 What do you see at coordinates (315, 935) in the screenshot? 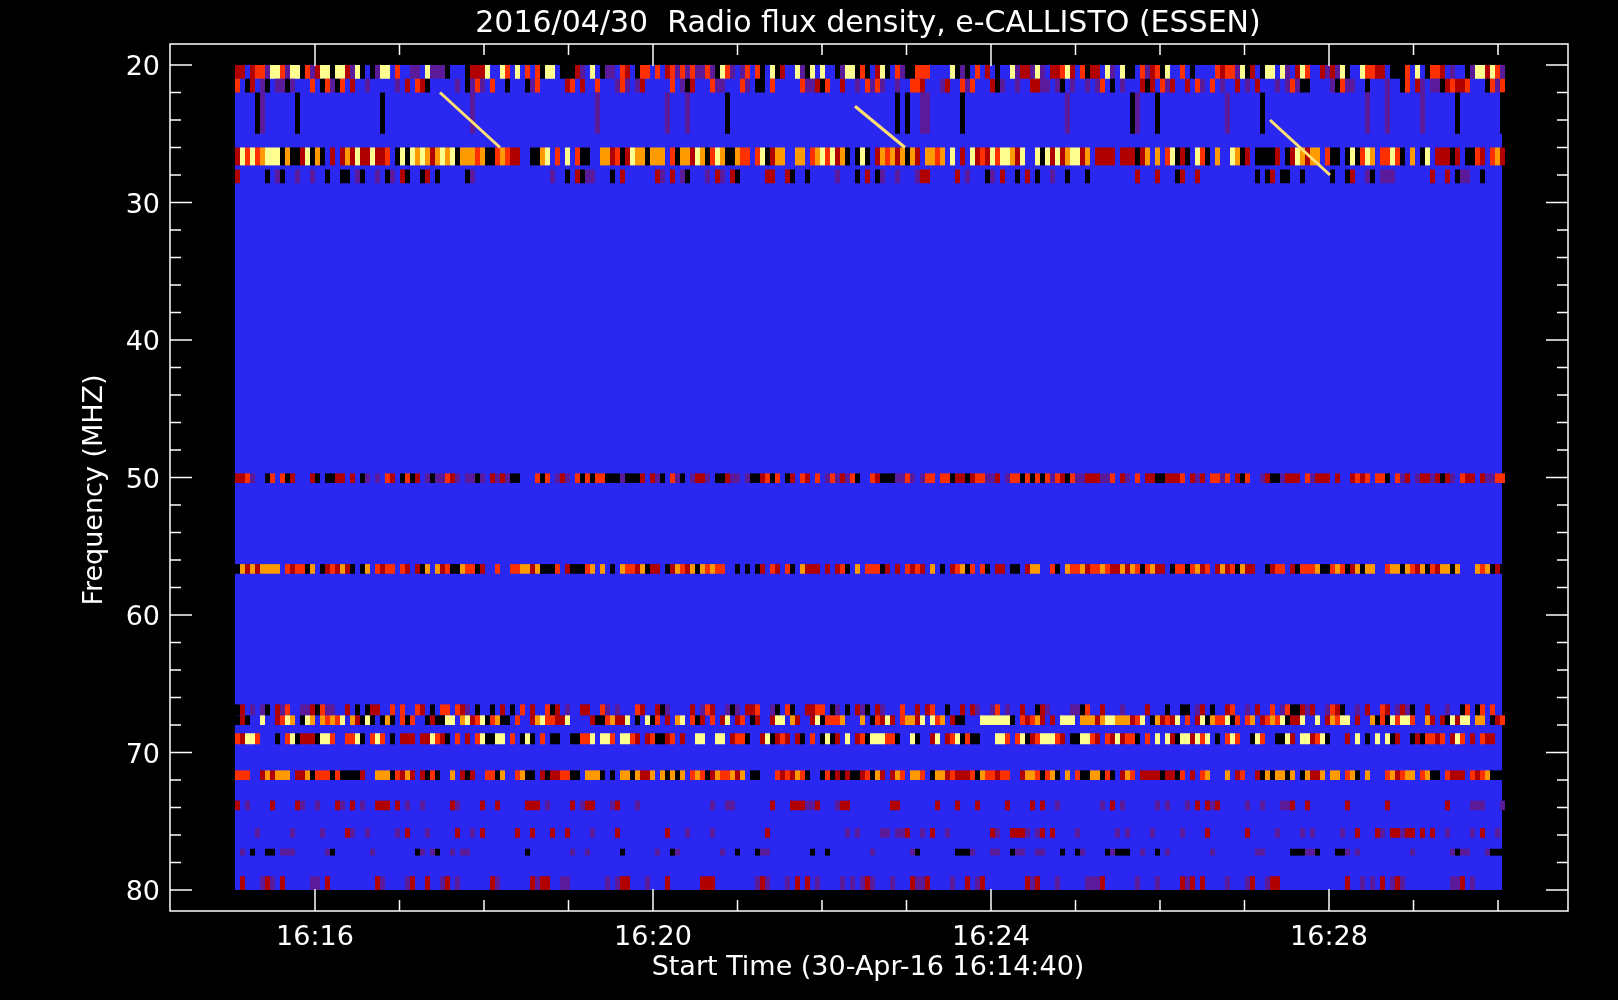
I see `tick-label: 16:16` at bounding box center [315, 935].